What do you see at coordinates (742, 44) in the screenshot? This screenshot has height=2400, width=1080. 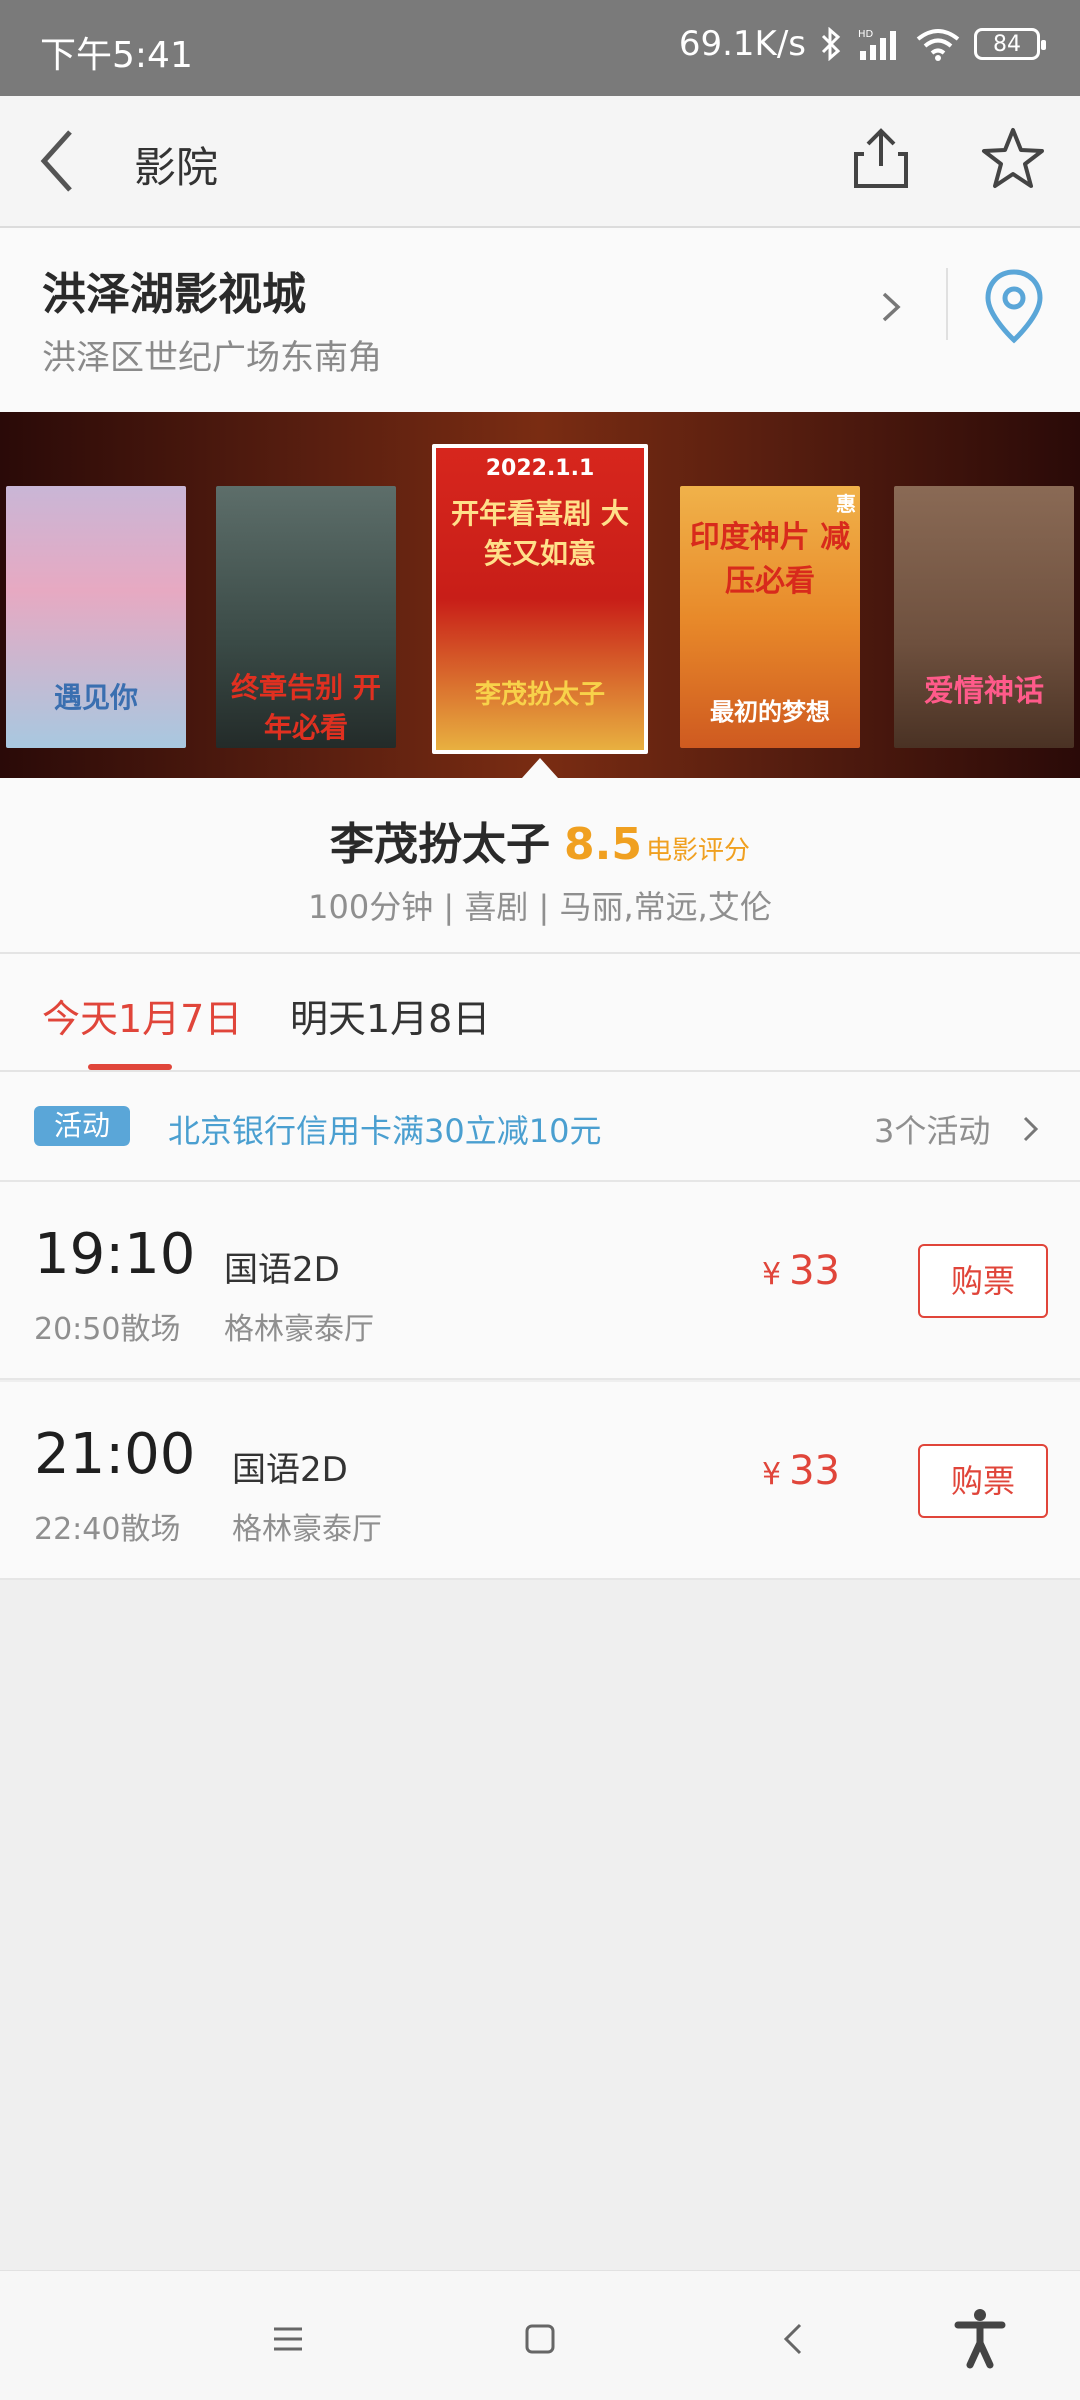 I see `network-speed: 69.1K/s` at bounding box center [742, 44].